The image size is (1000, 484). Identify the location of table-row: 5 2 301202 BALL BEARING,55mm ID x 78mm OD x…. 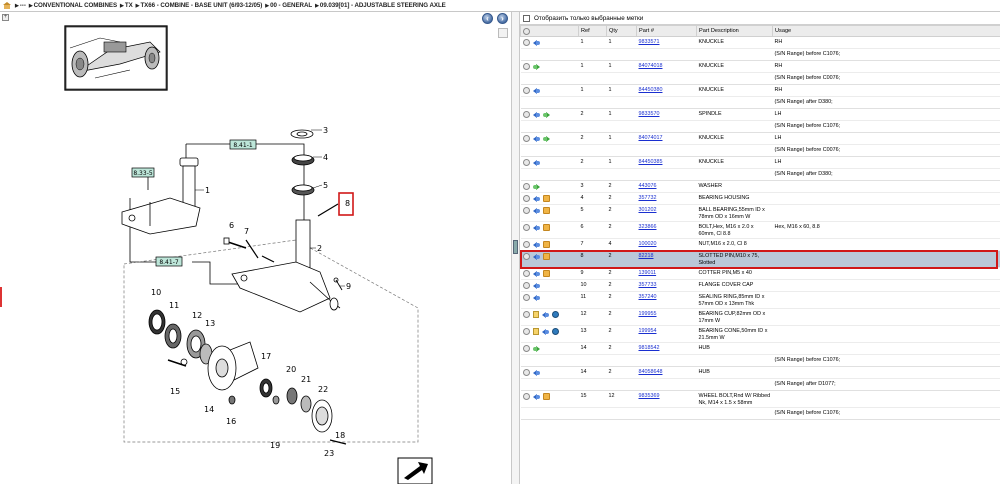
(760, 213).